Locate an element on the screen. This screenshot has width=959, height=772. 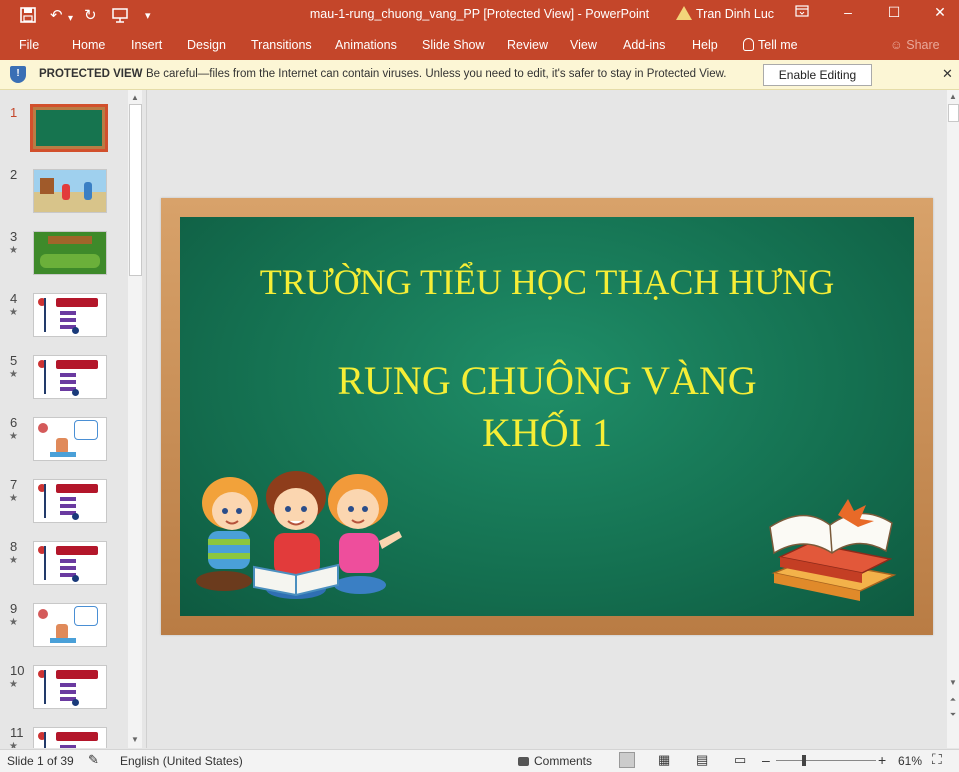
slide-number: 9 is located at coordinates (14, 608).